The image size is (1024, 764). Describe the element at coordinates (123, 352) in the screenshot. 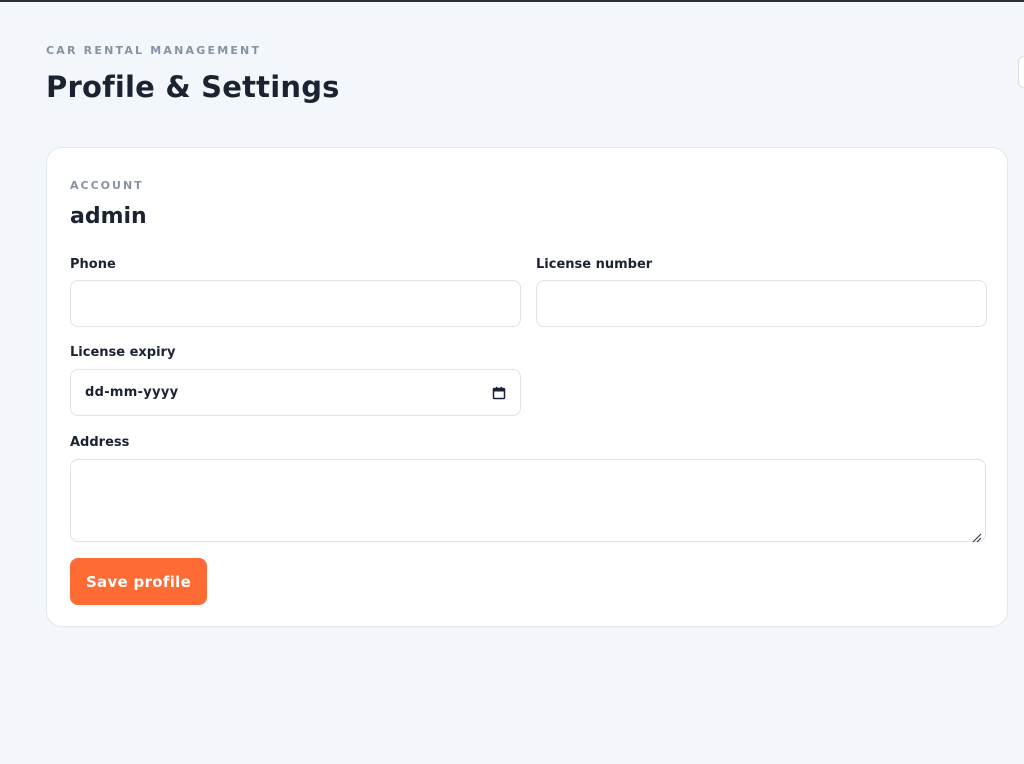

I see `license-expiry-label: License expiry` at that location.